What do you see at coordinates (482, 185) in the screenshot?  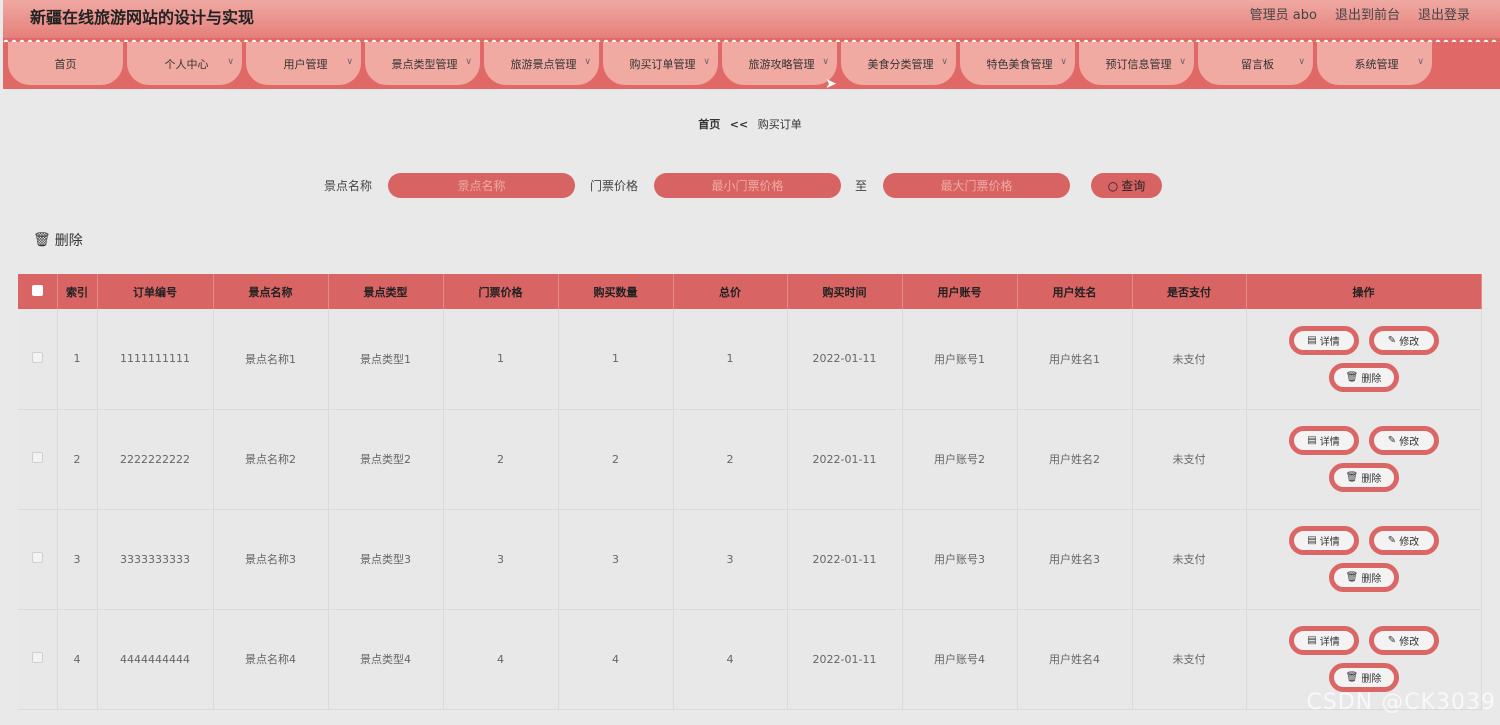 I see `spot-name-input` at bounding box center [482, 185].